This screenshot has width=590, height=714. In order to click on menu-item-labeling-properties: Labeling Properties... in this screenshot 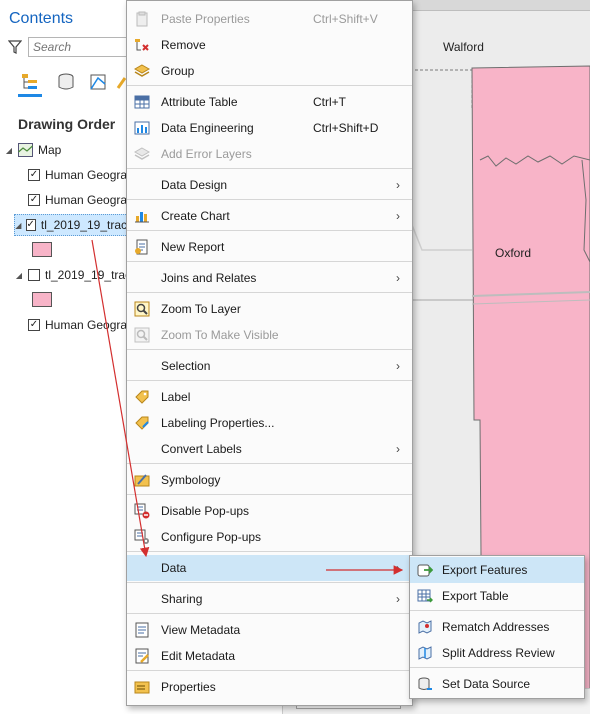, I will do `click(269, 423)`.